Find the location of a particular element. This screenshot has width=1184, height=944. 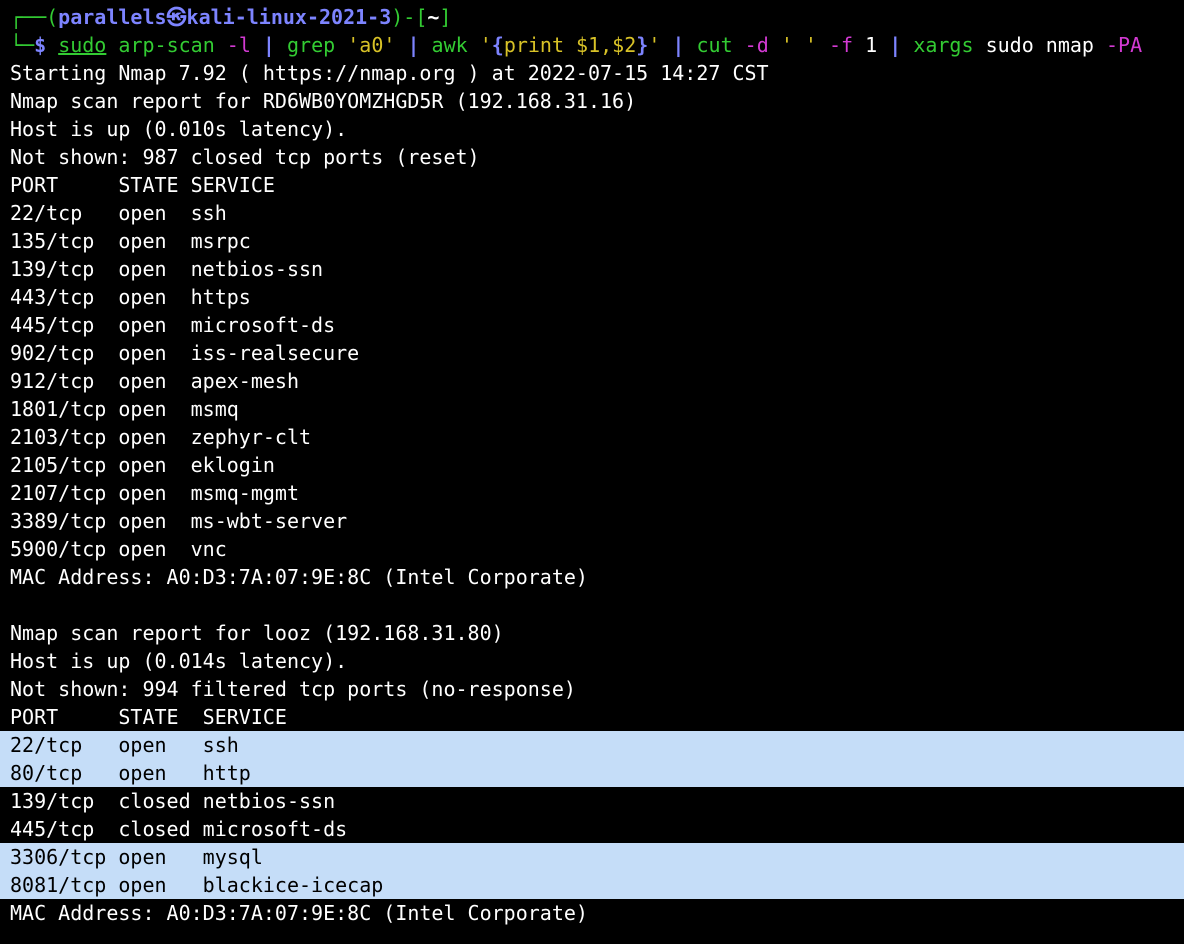

host1-port-row: 3389/tcp open ms-wbt-server is located at coordinates (179, 521).